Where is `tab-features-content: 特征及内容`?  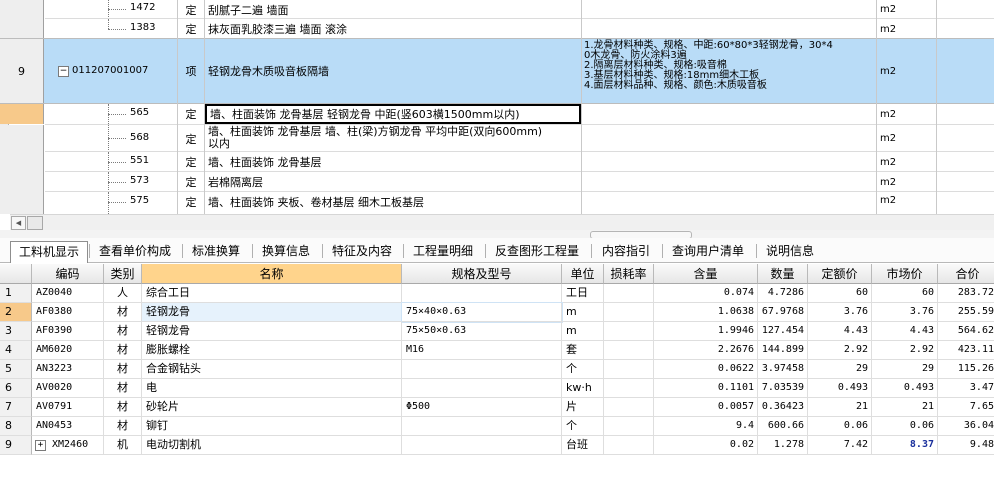
tab-features-content: 特征及内容 is located at coordinates (362, 251).